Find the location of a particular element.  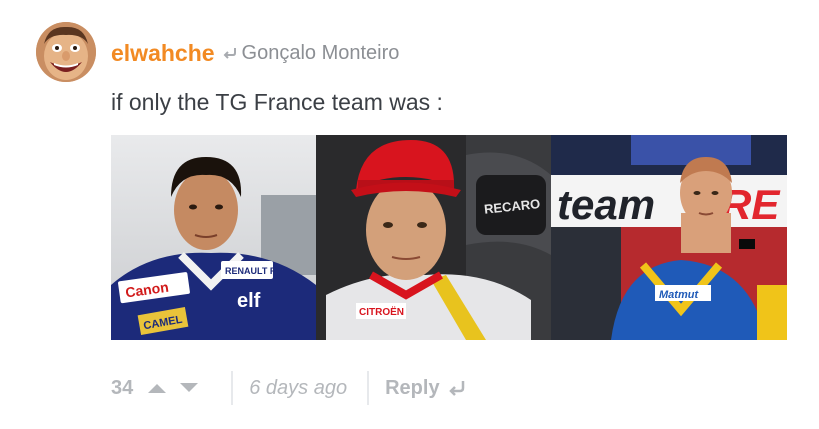

upvote-button is located at coordinates (157, 388).